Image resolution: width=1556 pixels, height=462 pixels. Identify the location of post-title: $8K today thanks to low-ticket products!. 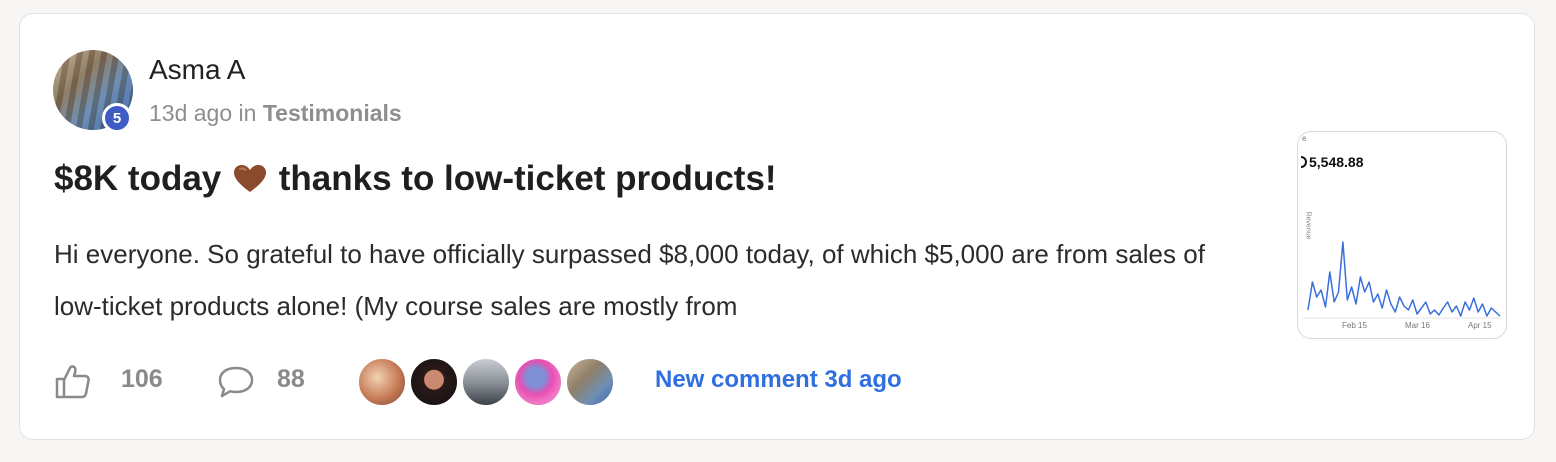
(415, 179).